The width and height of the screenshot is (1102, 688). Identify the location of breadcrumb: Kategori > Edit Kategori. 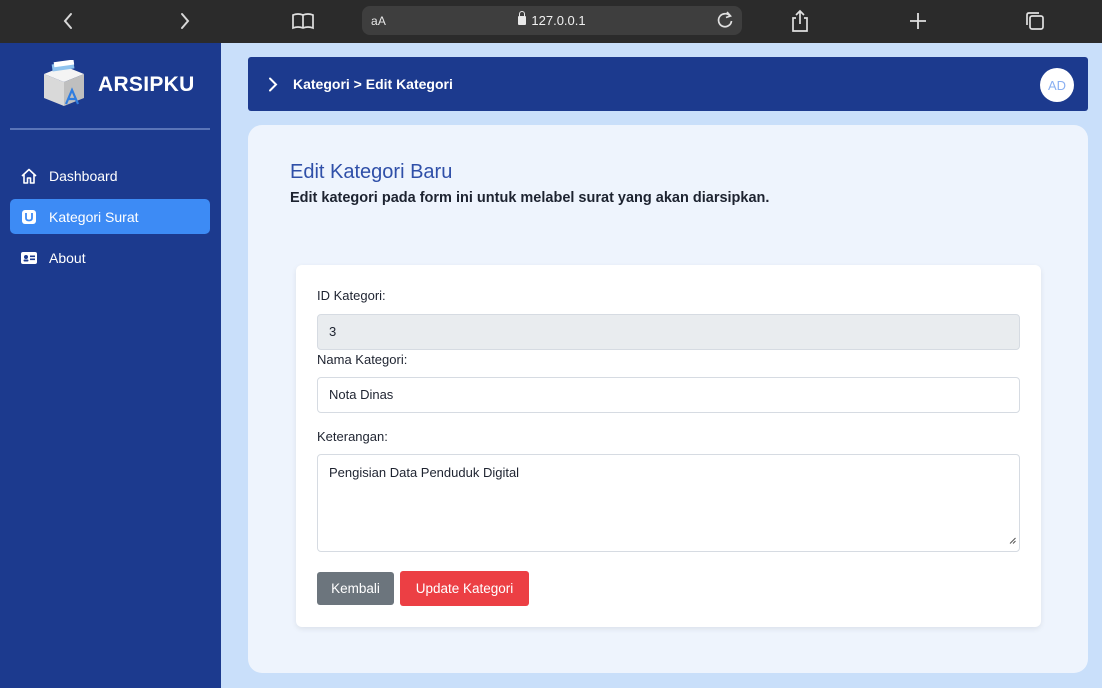
(373, 84).